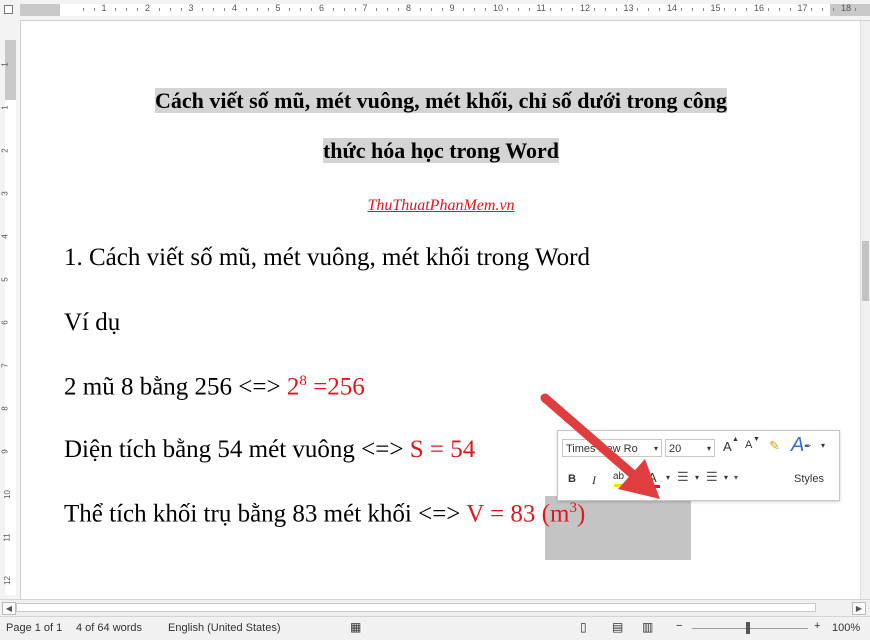  Describe the element at coordinates (9, 608) in the screenshot. I see `scroll-left-icon: ◀` at that location.